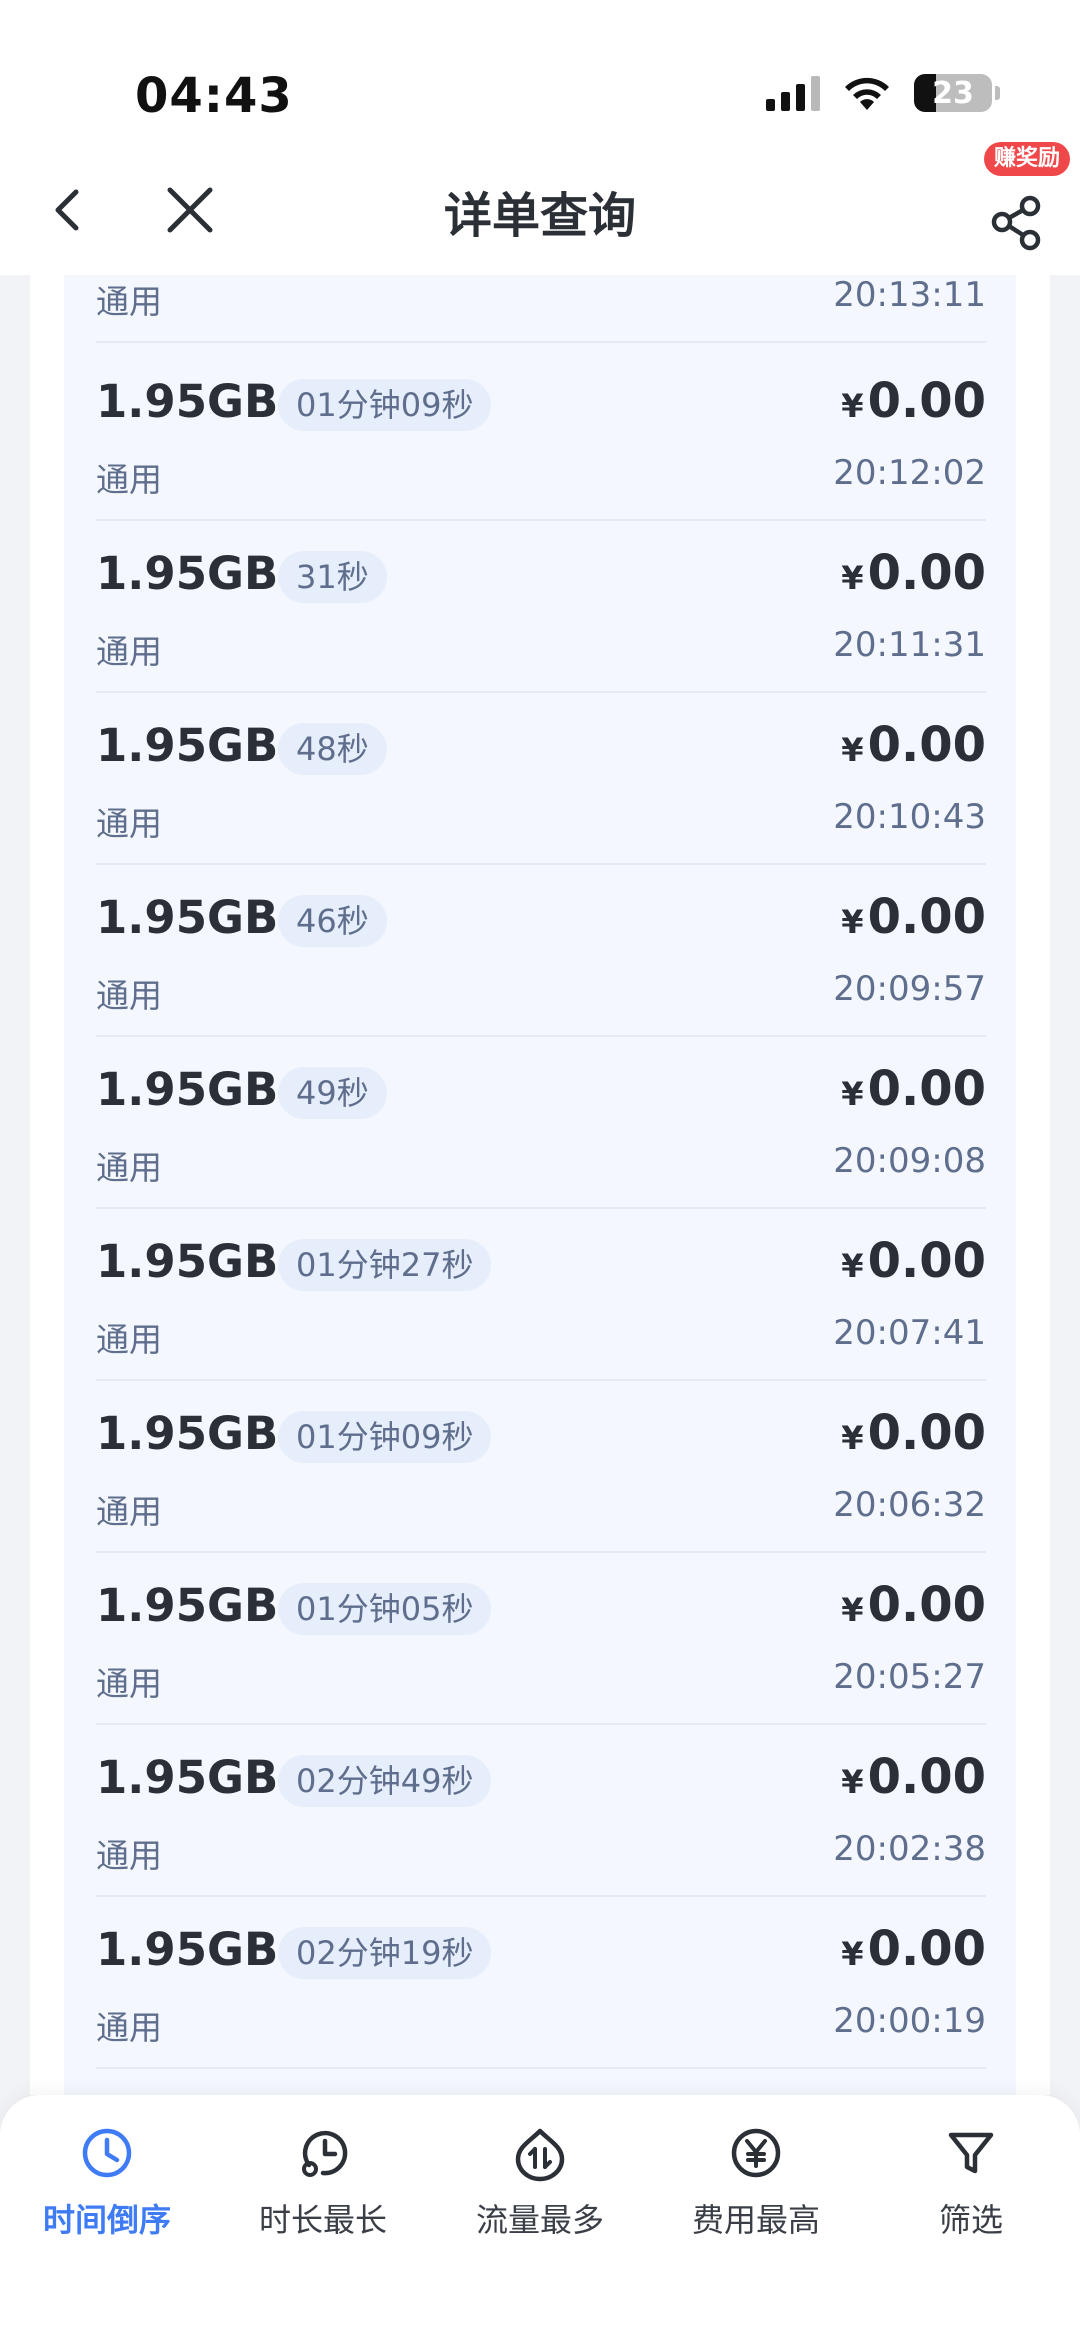 The image size is (1080, 2345). What do you see at coordinates (541, 779) in the screenshot?
I see `list-item: 1.95GB 48秒 通用 ¥ 0.00 20:10:43` at bounding box center [541, 779].